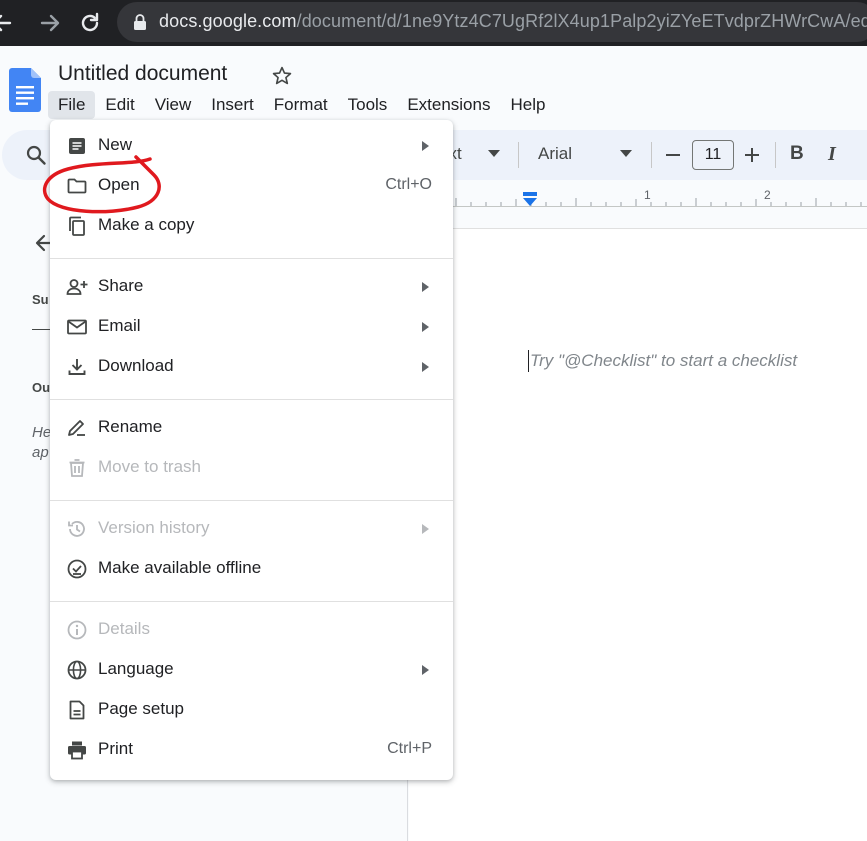  What do you see at coordinates (659, 199) in the screenshot?
I see `horizontal-ruler: 1 2` at bounding box center [659, 199].